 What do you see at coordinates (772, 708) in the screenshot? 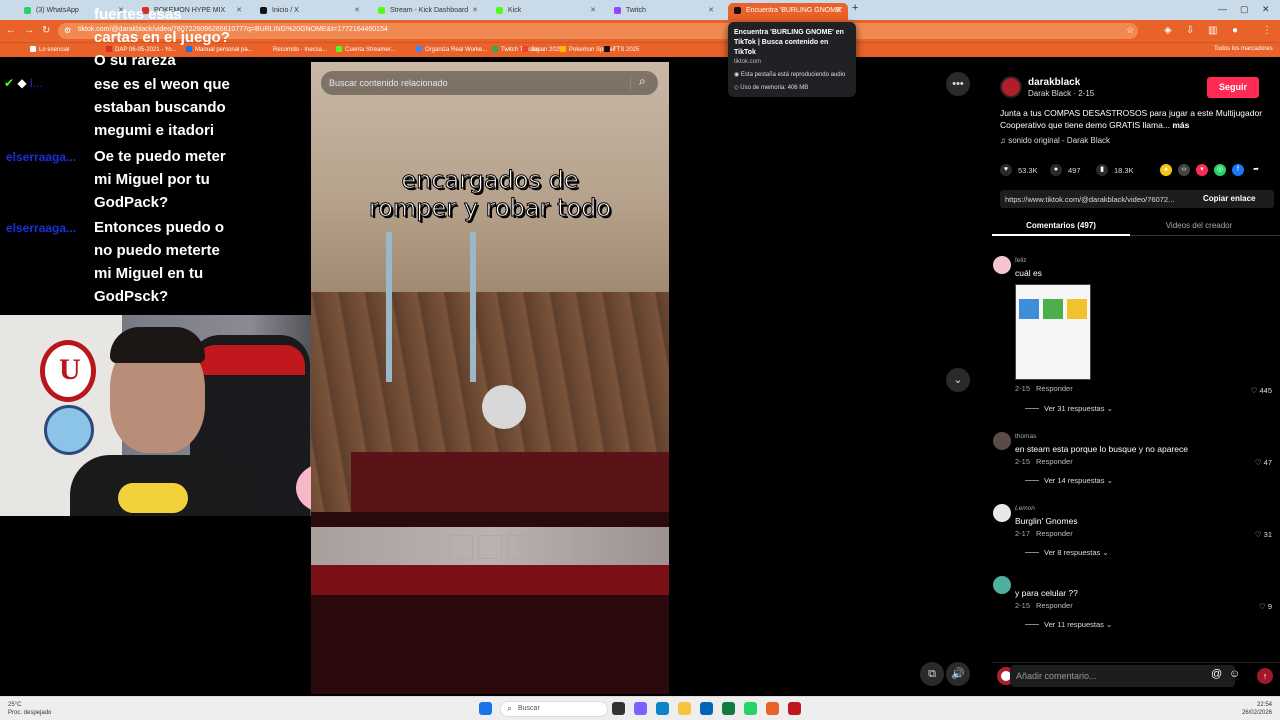
I see `chrome-icon` at bounding box center [772, 708].